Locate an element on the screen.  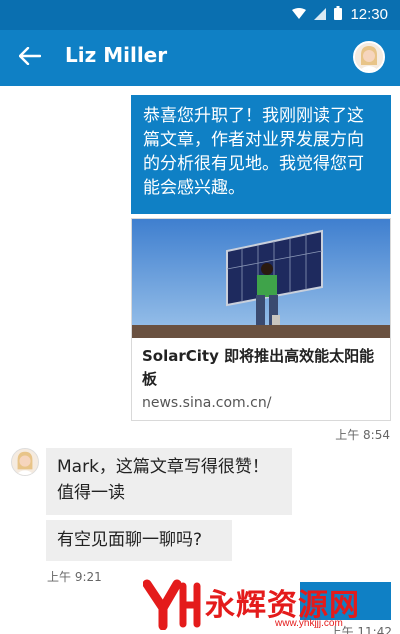
battery-icon is located at coordinates (338, 14).